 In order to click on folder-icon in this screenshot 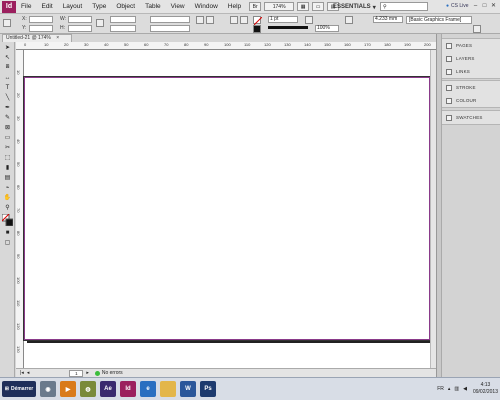, I will do `click(168, 389)`.